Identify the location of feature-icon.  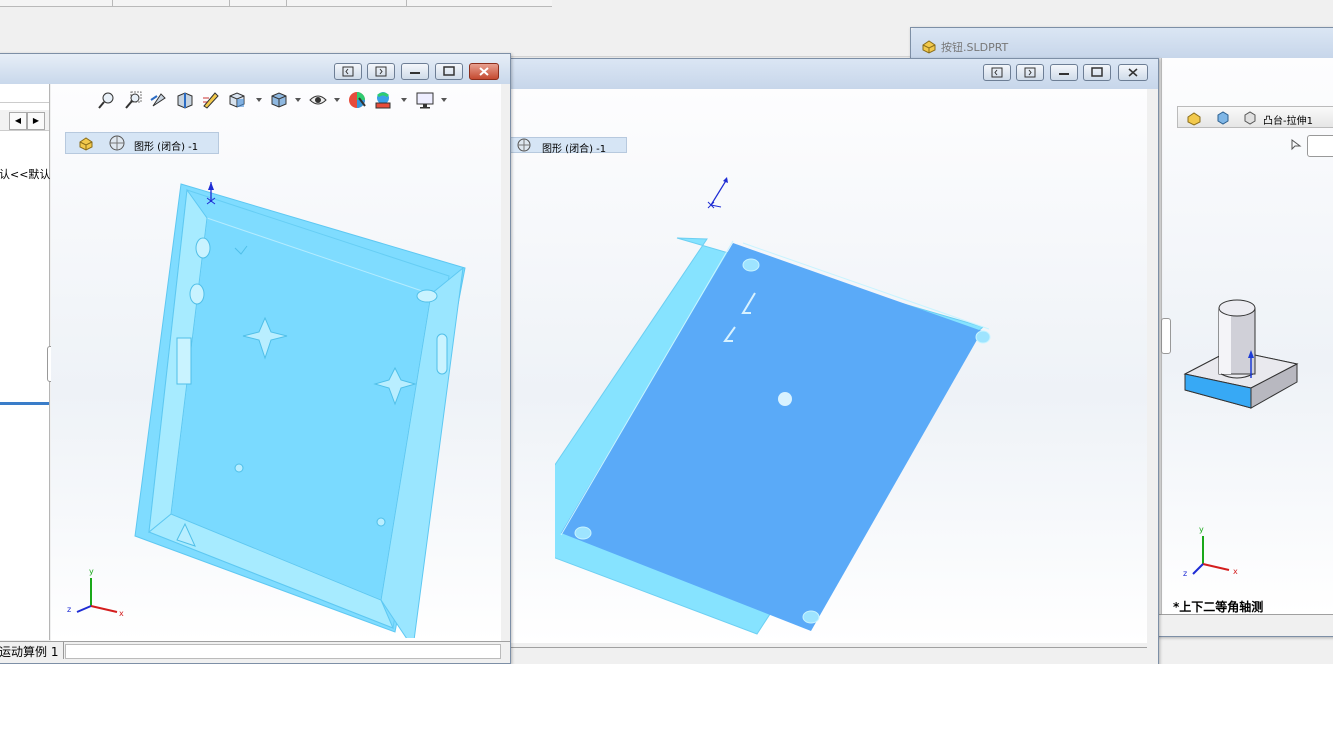
(1250, 119).